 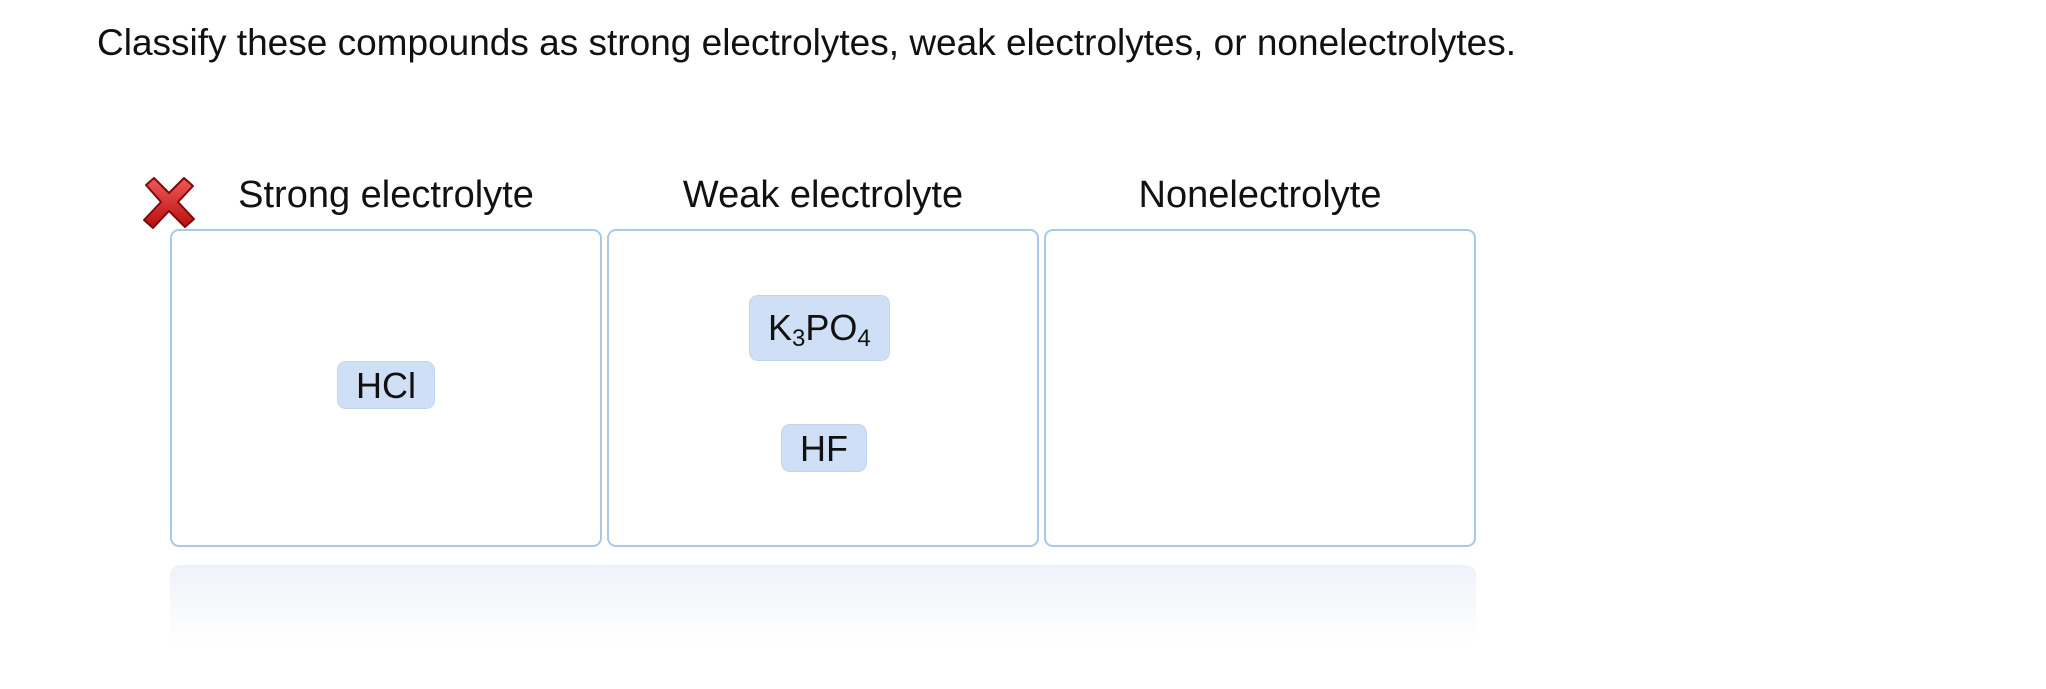 I want to click on bin-header-nonelectrolyte: Nonelectrolyte, so click(x=1260, y=195).